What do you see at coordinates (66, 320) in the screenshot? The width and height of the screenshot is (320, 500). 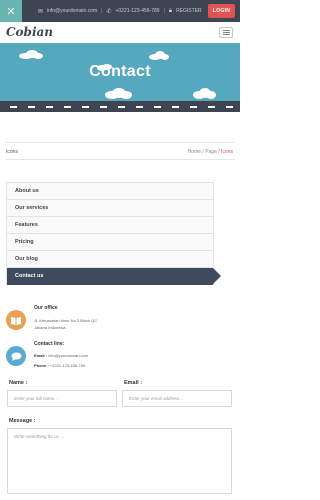 I see `office-address-line1: JL.Kemacetan timur No.3 Block QC` at bounding box center [66, 320].